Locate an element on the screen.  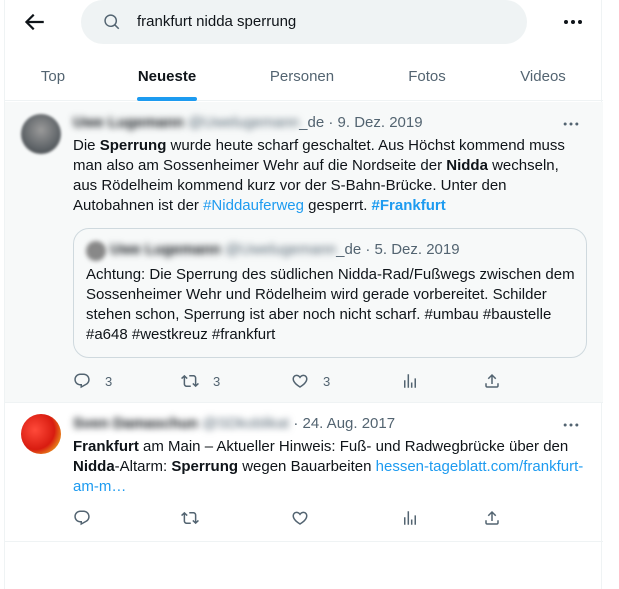
reply-count: 3 is located at coordinates (109, 381).